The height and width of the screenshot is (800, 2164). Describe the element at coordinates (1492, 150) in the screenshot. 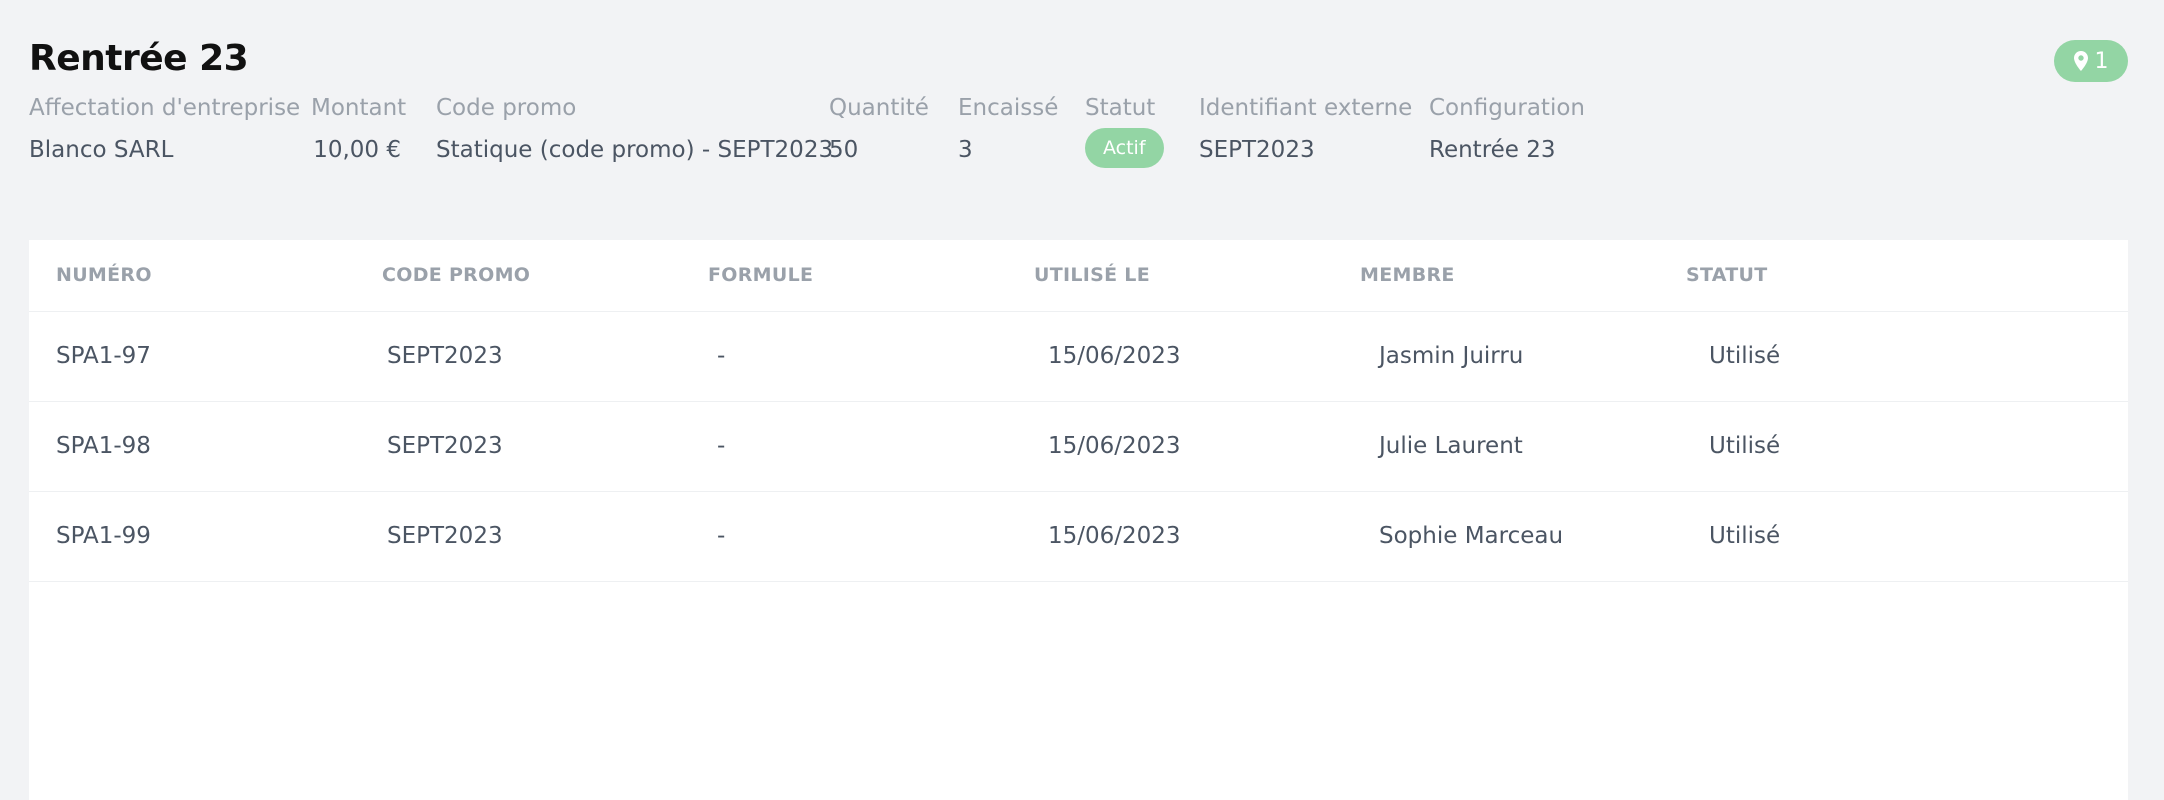

I see `configuration-value: Rentrée 23` at that location.